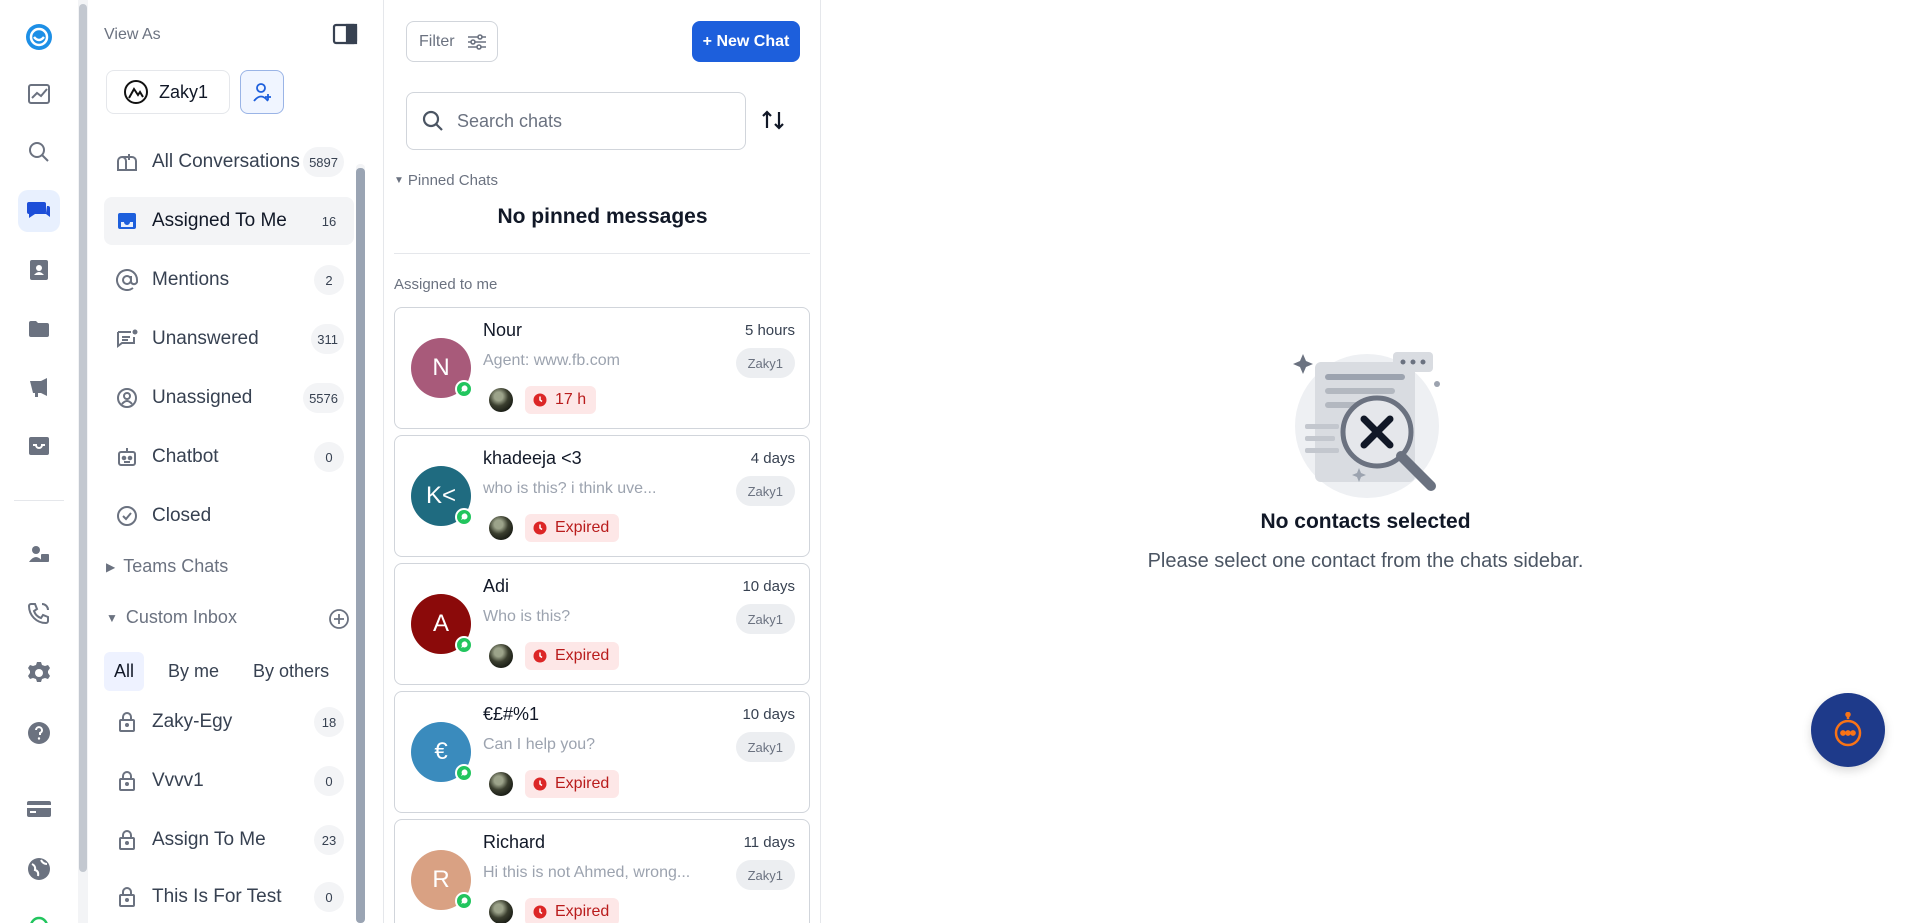 Image resolution: width=1910 pixels, height=923 pixels. I want to click on rail-scrollbar, so click(83, 461).